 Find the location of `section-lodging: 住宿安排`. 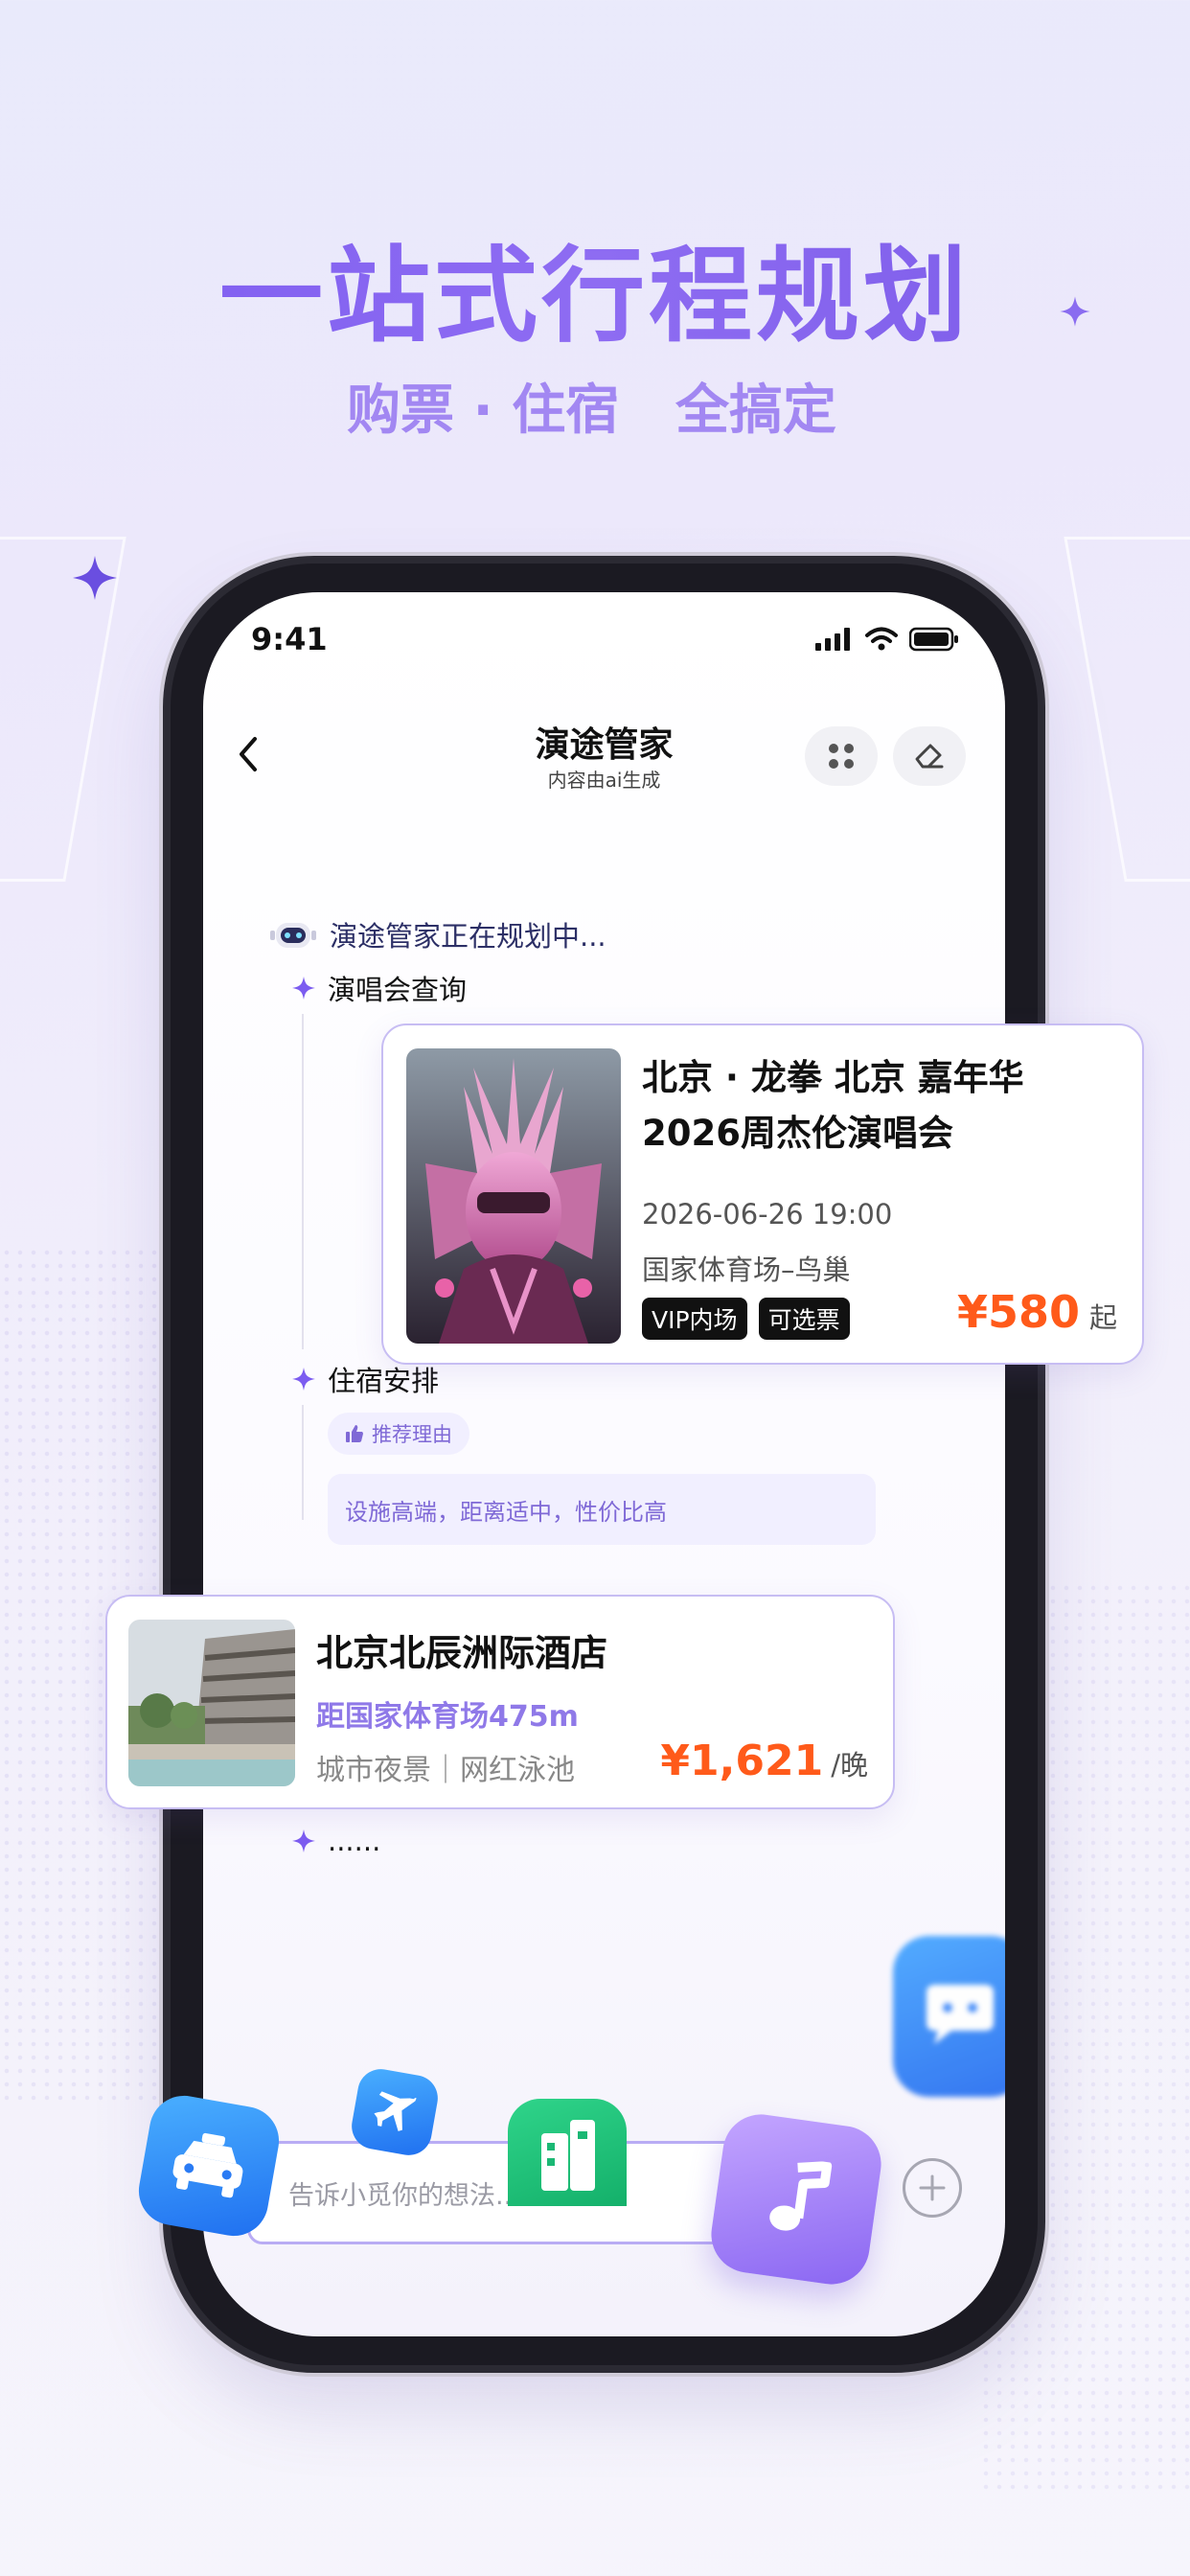

section-lodging: 住宿安排 is located at coordinates (365, 1379).